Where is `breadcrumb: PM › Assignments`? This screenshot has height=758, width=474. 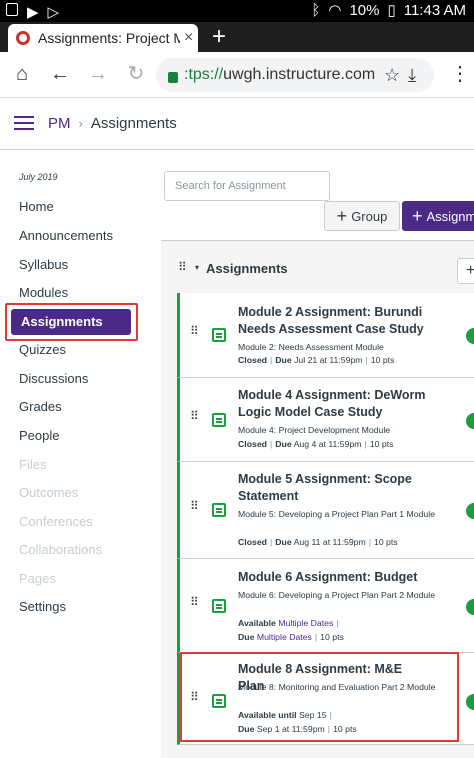
breadcrumb: PM › Assignments is located at coordinates (112, 123).